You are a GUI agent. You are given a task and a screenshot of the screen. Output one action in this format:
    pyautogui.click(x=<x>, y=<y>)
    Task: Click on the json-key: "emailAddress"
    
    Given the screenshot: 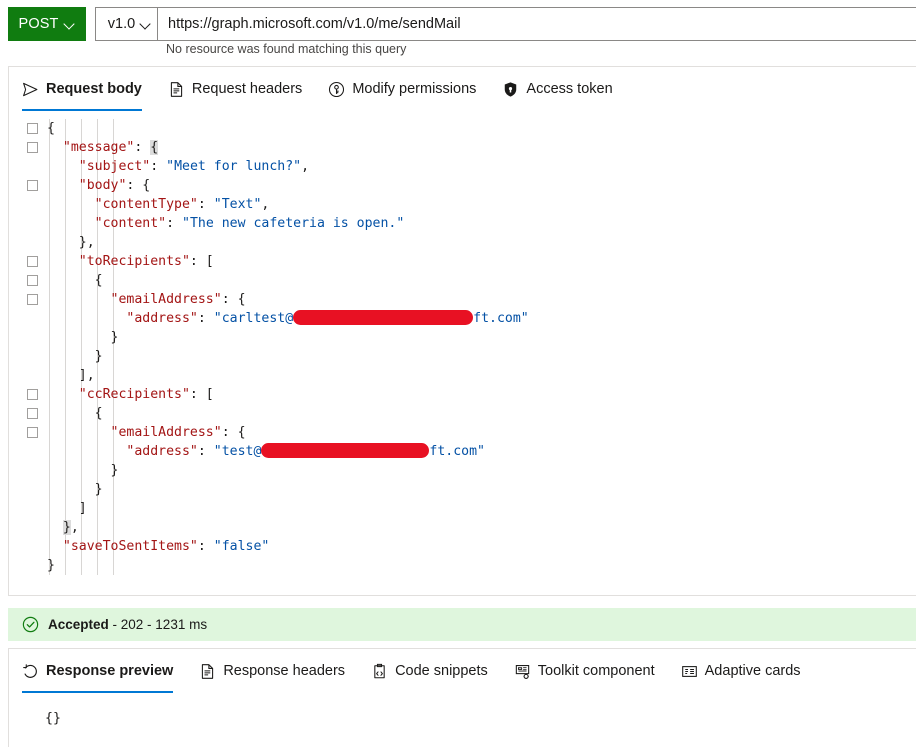 What is the action you would take?
    pyautogui.click(x=166, y=299)
    